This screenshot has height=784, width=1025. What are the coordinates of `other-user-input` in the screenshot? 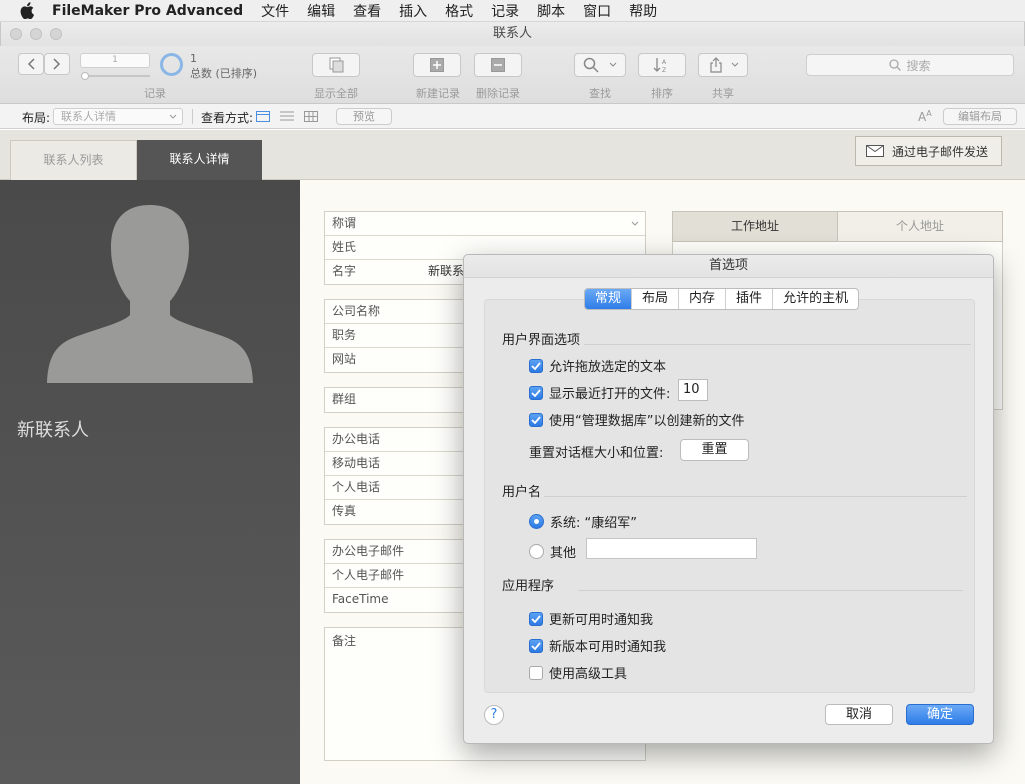 It's located at (671, 548).